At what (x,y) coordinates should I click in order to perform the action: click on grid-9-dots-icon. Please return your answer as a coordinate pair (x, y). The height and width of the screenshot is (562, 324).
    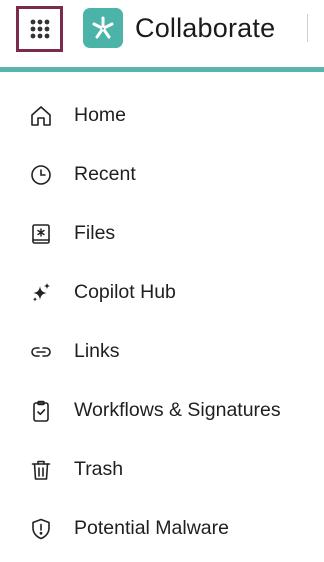
    Looking at the image, I should click on (39, 29).